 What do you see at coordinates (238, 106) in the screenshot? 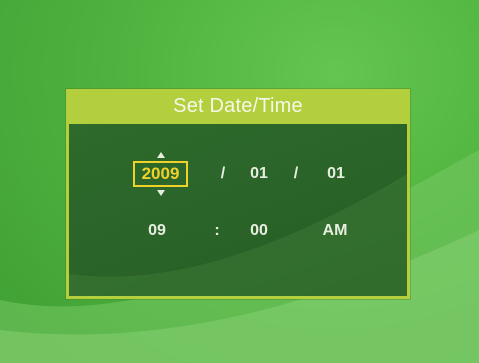
I see `dialog-title: Set Date/Time` at bounding box center [238, 106].